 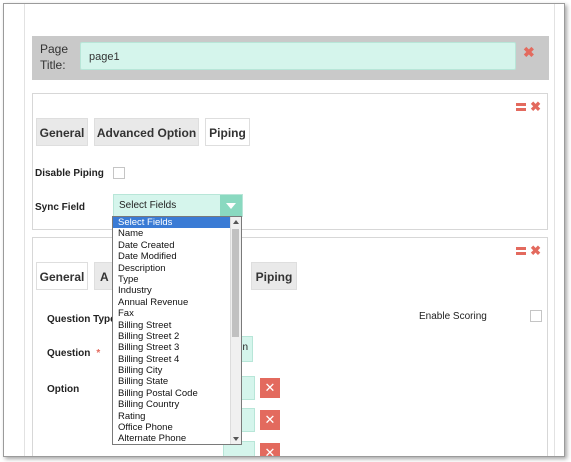 What do you see at coordinates (172, 325) in the screenshot?
I see `dropdown-option: Billing Street` at bounding box center [172, 325].